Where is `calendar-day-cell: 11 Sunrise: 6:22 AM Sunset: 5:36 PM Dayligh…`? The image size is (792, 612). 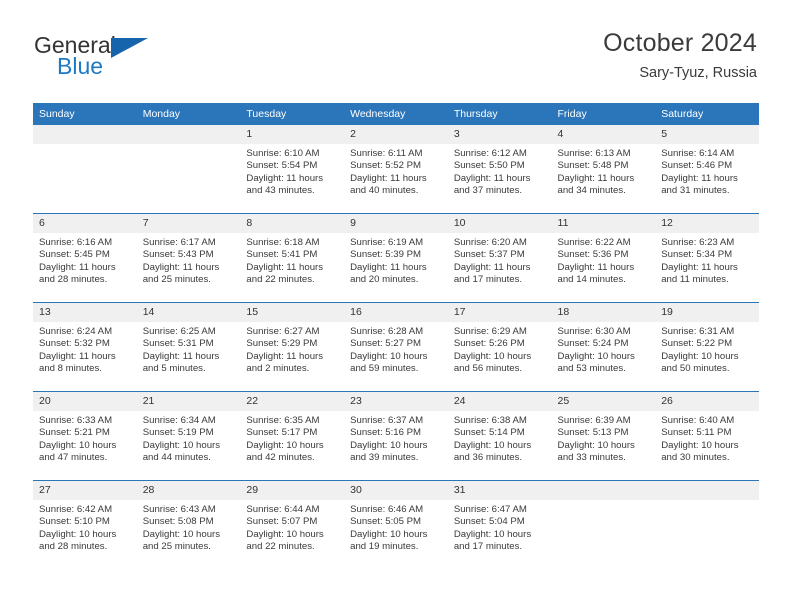 calendar-day-cell: 11 Sunrise: 6:22 AM Sunset: 5:36 PM Dayligh… is located at coordinates (603, 258).